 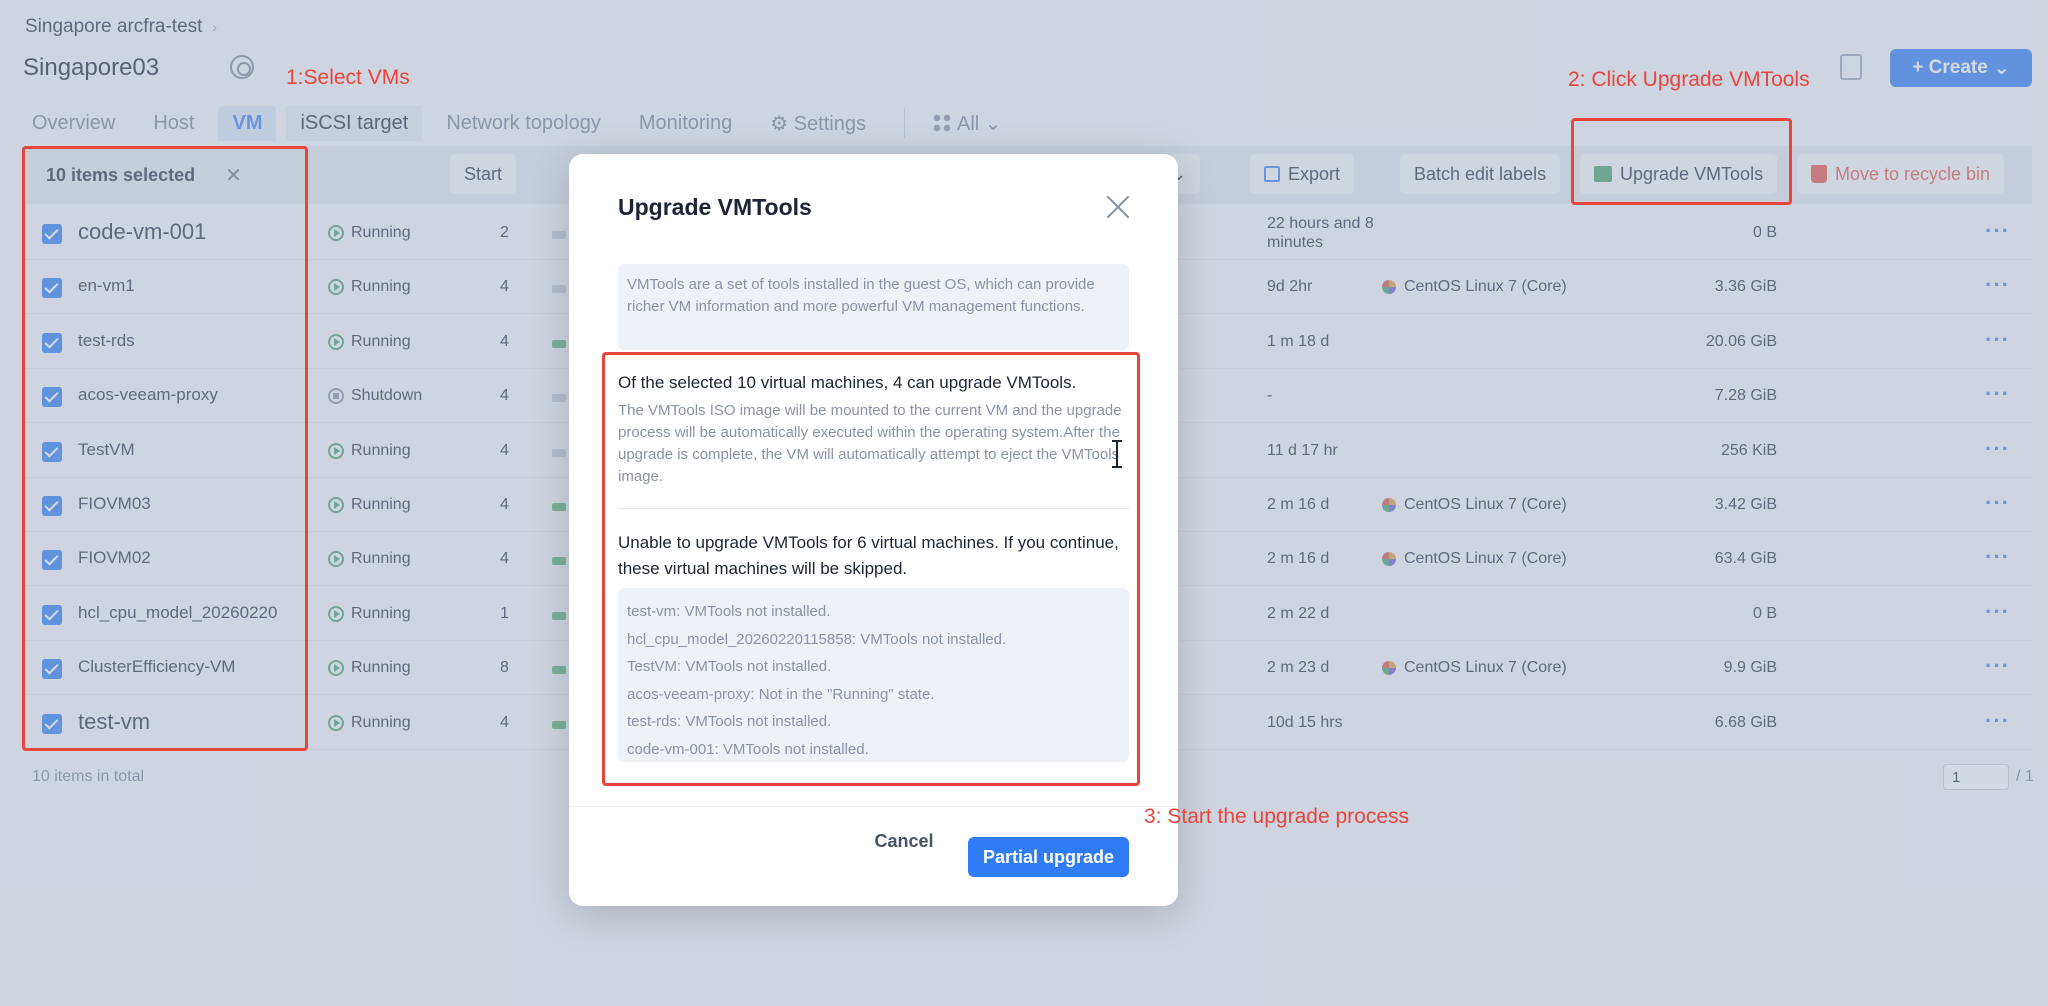 I want to click on close-icon, so click(x=1118, y=207).